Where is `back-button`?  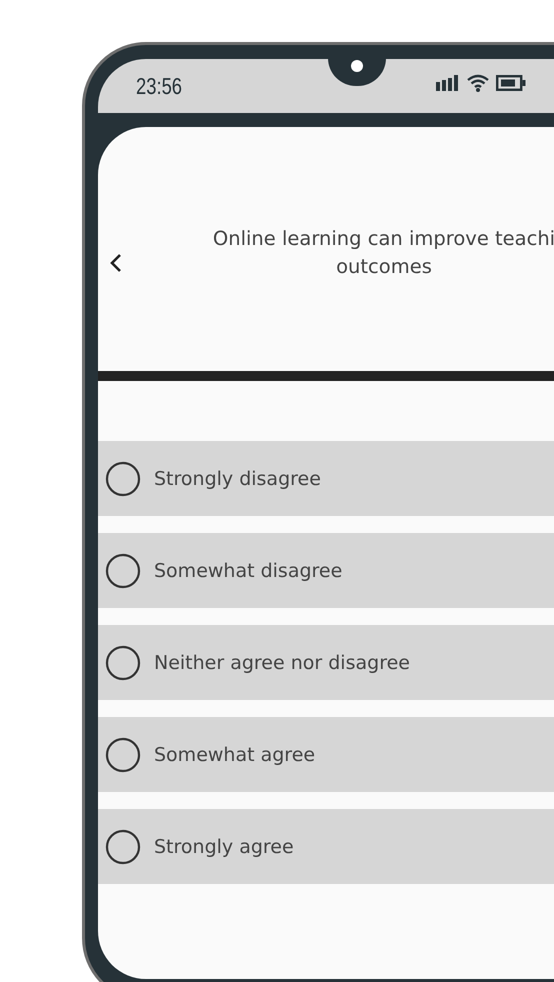 back-button is located at coordinates (117, 263).